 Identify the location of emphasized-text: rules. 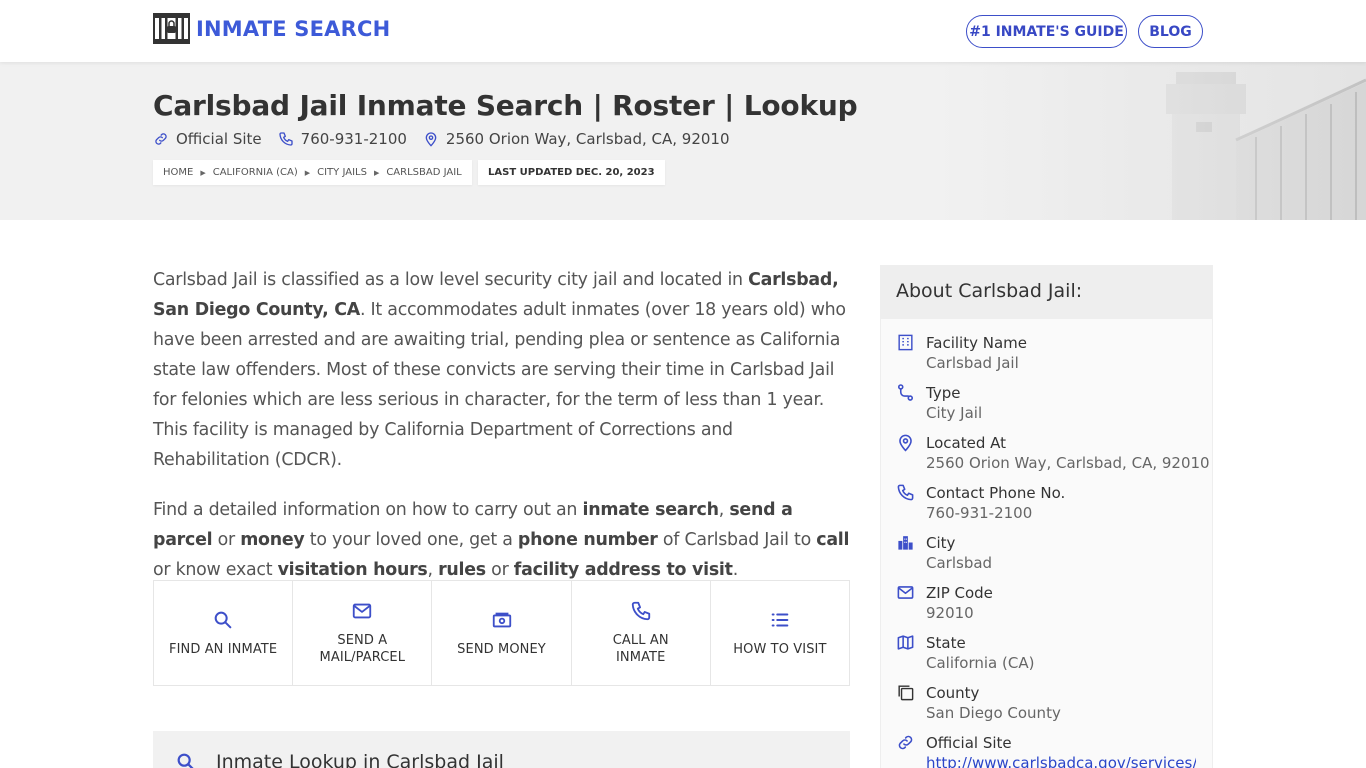
(462, 570).